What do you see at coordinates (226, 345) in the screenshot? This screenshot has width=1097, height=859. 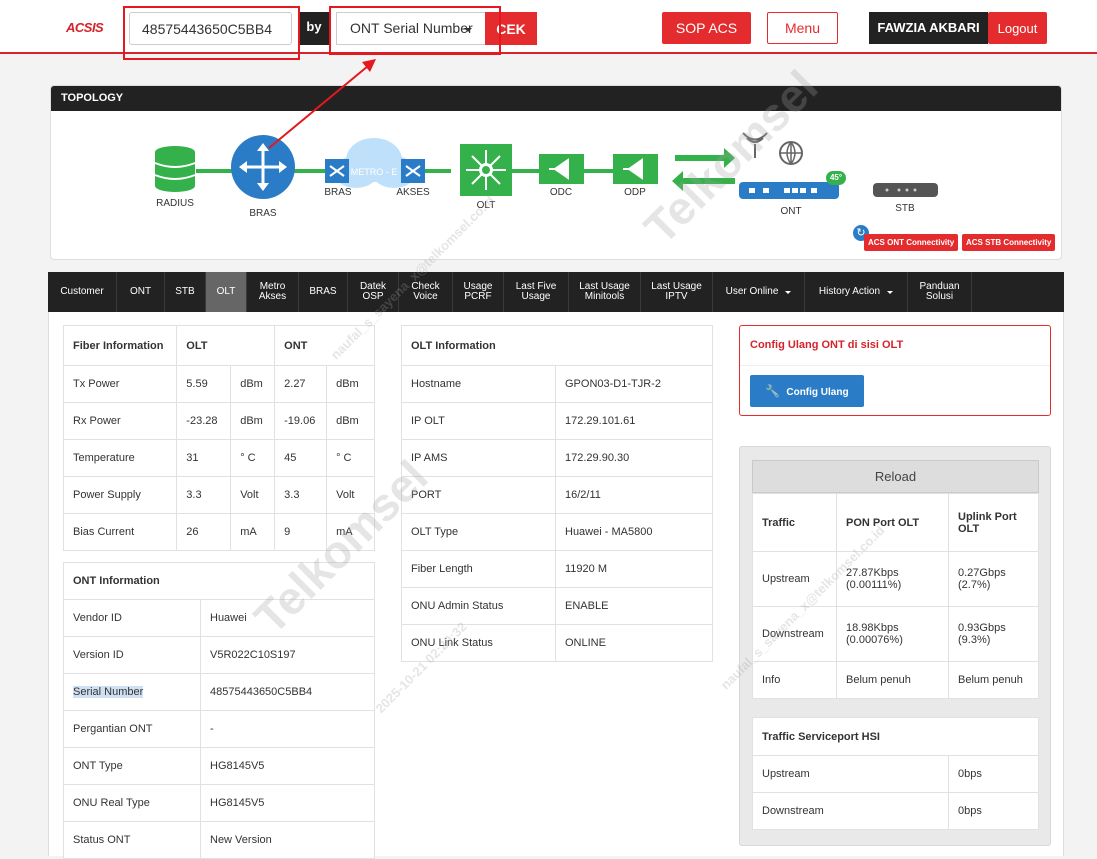 I see `fiber-header-olt: OLT` at bounding box center [226, 345].